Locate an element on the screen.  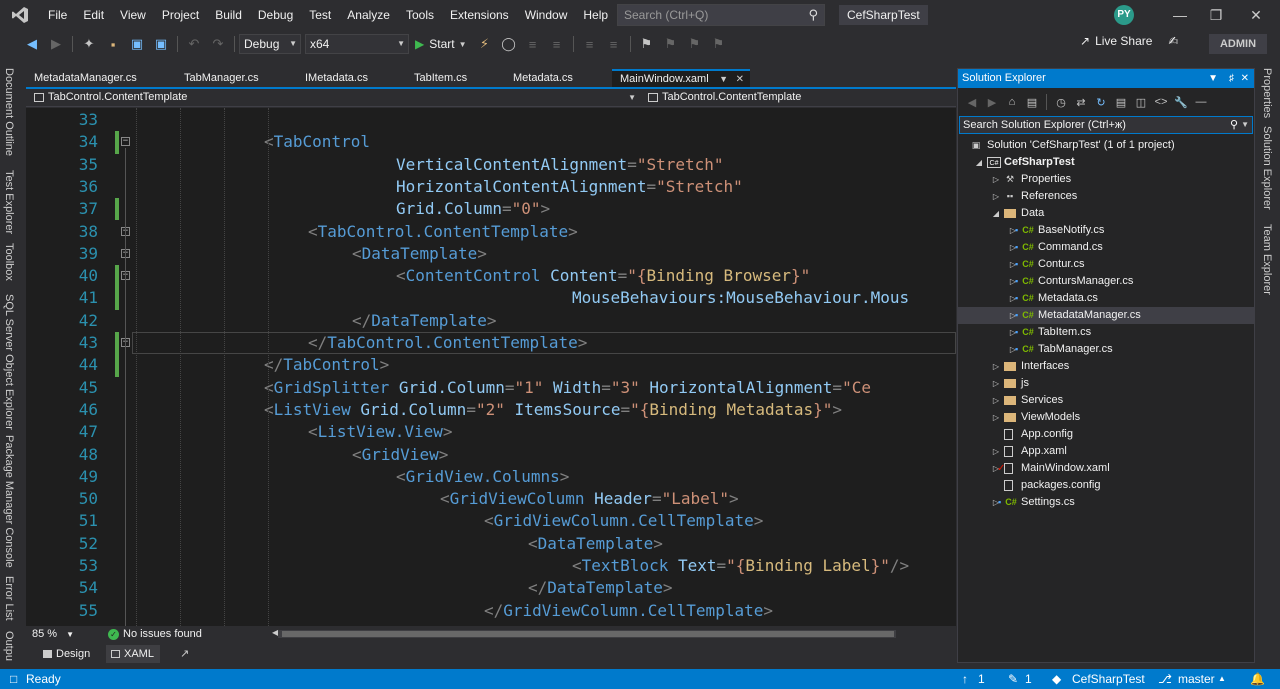
menu-help: Help is located at coordinates (595, 15).